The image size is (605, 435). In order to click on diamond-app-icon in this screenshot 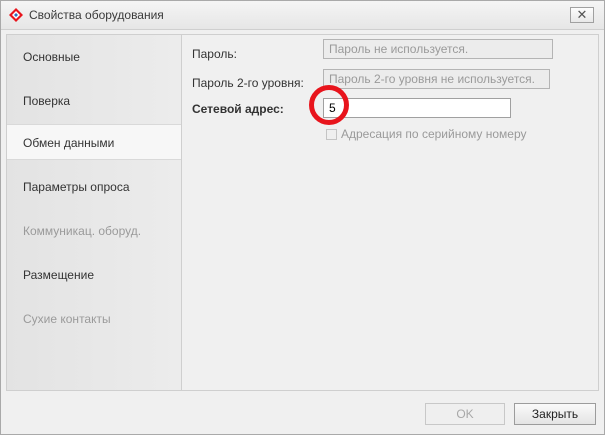, I will do `click(16, 15)`.